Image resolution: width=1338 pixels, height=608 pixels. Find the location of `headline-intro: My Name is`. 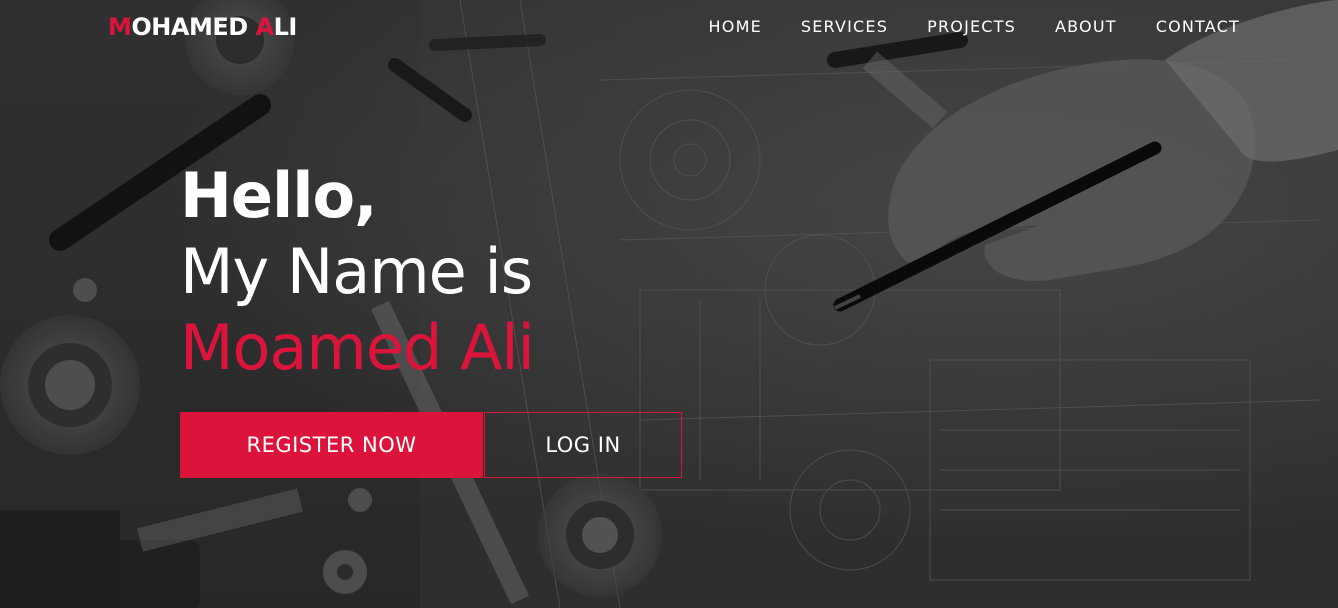

headline-intro: My Name is is located at coordinates (356, 271).